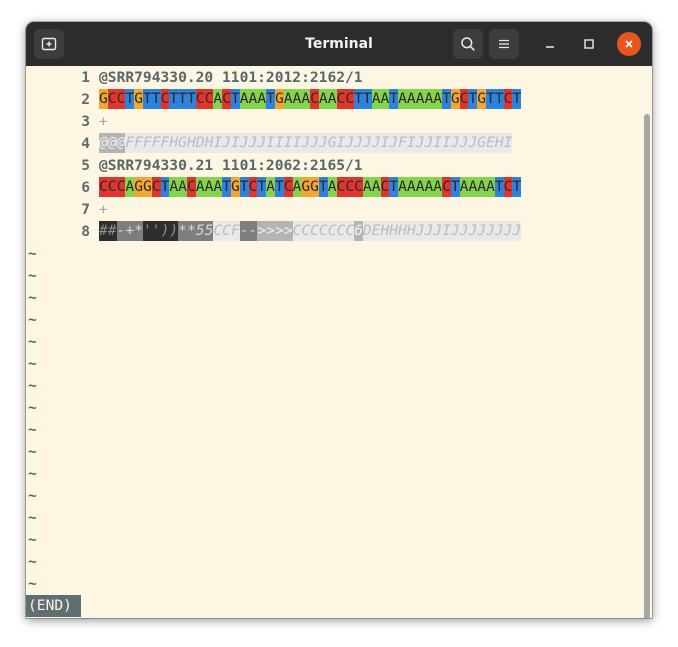  What do you see at coordinates (629, 44) in the screenshot?
I see `close-button` at bounding box center [629, 44].